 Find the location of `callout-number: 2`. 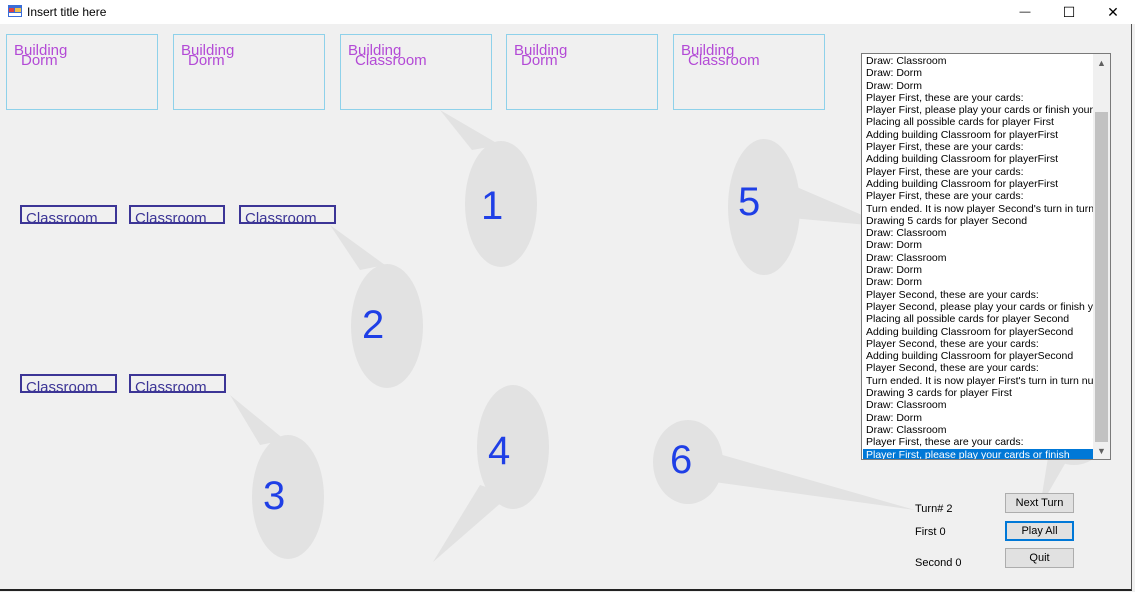

callout-number: 2 is located at coordinates (373, 325).